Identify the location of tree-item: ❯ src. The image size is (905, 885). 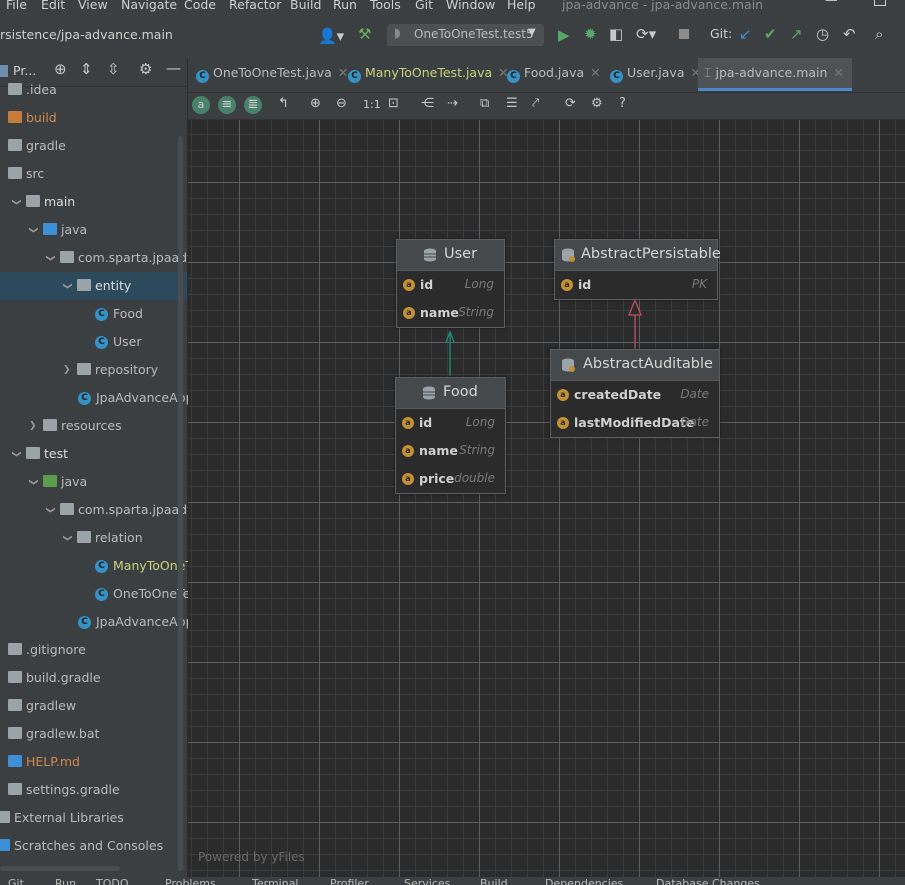
(93, 174).